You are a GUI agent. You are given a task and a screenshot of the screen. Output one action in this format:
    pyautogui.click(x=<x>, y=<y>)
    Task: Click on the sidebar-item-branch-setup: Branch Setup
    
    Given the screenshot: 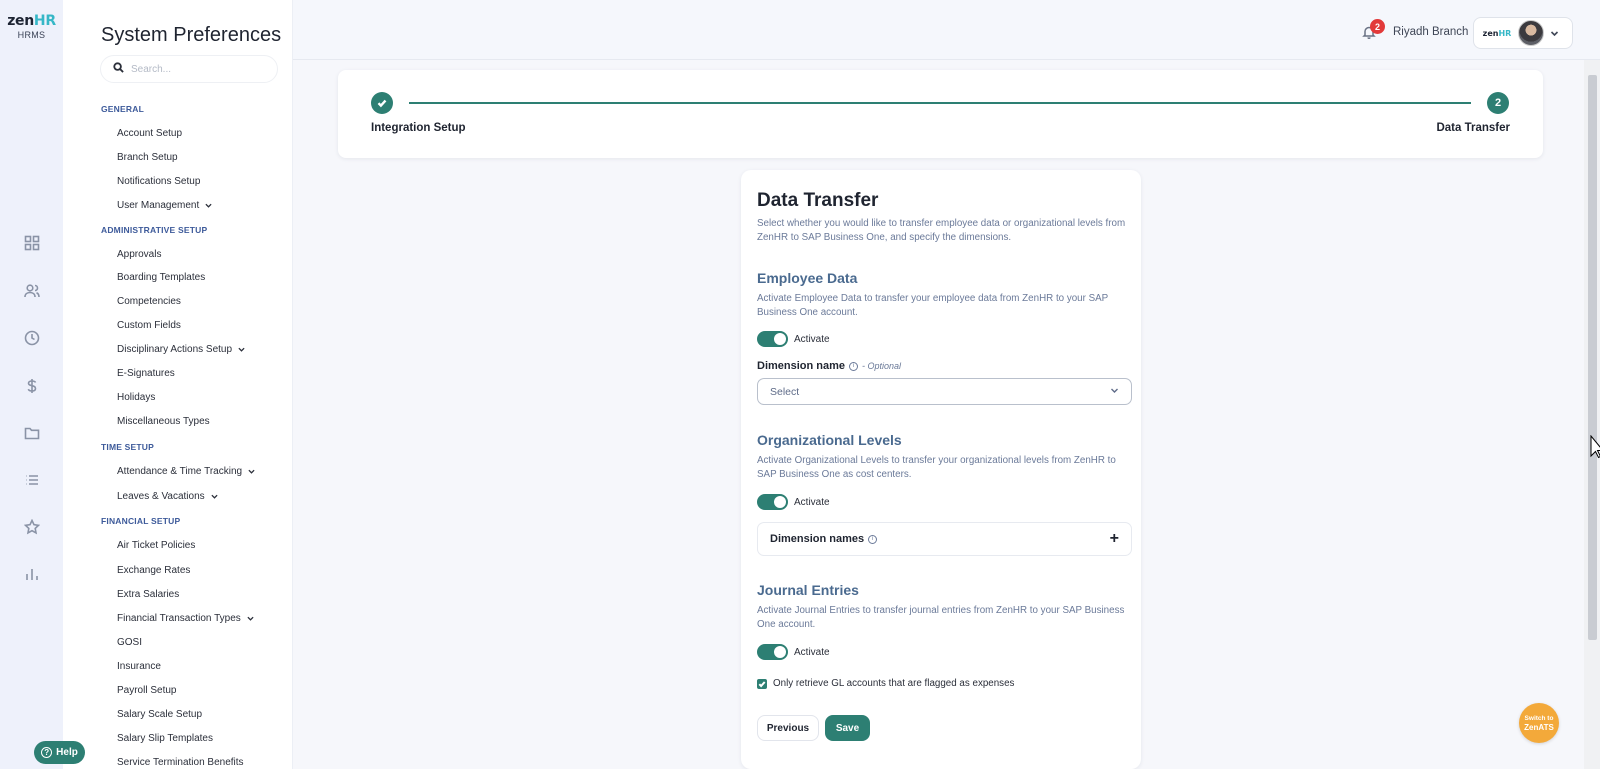 What is the action you would take?
    pyautogui.click(x=147, y=157)
    